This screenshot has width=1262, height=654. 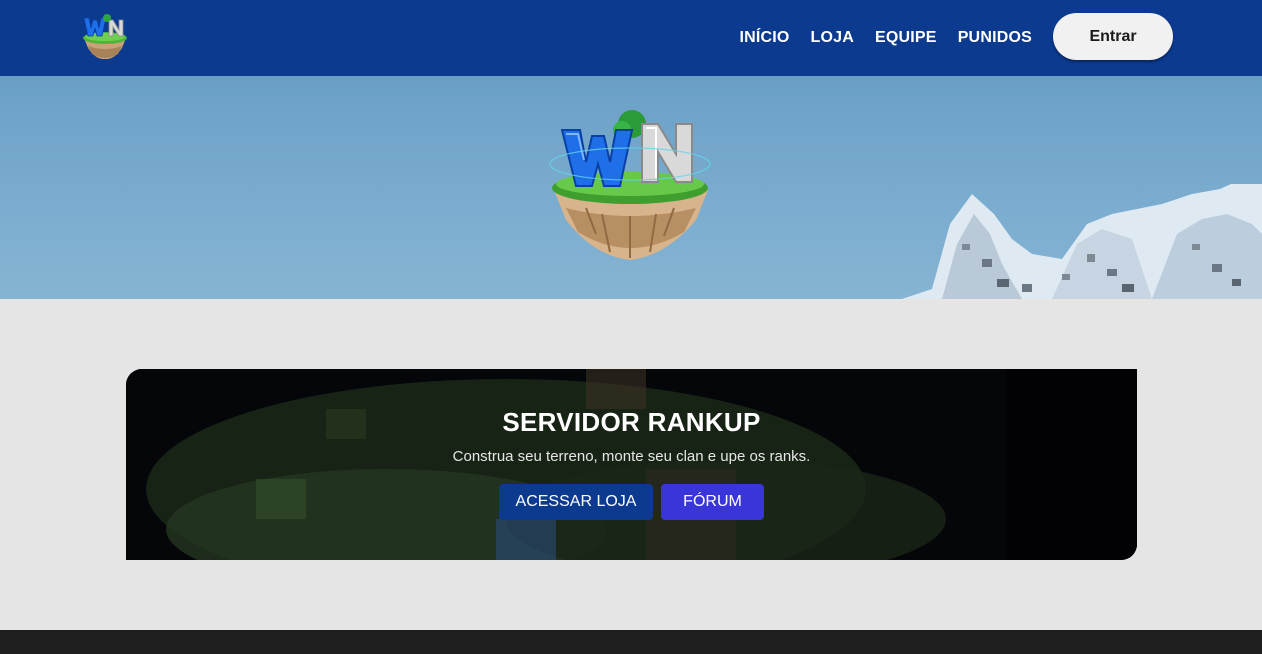 I want to click on server-title: SERVIDOR RANKUP, so click(x=631, y=422).